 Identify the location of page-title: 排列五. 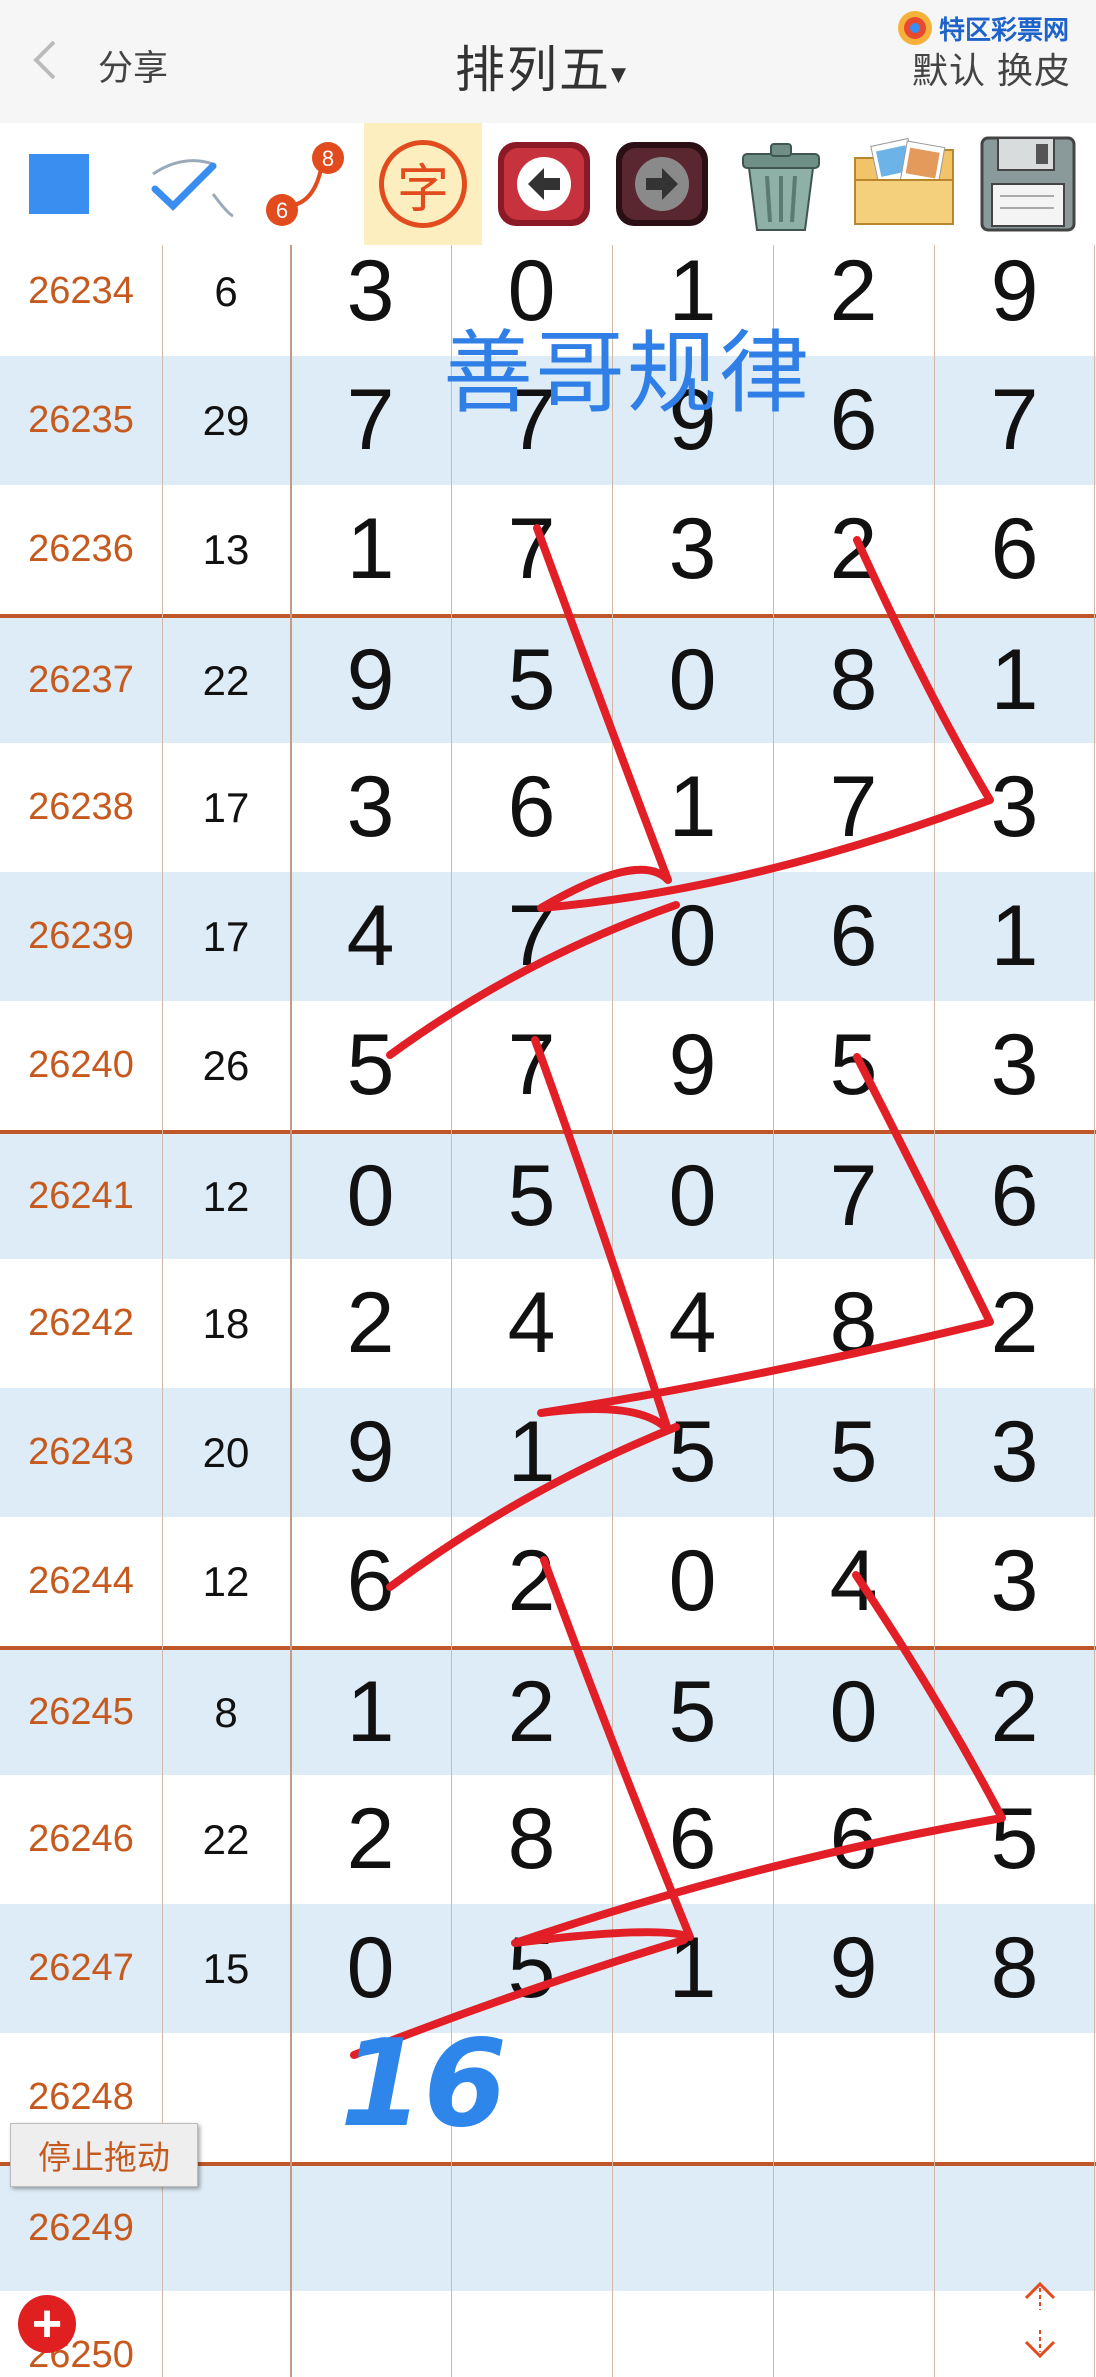
(533, 70).